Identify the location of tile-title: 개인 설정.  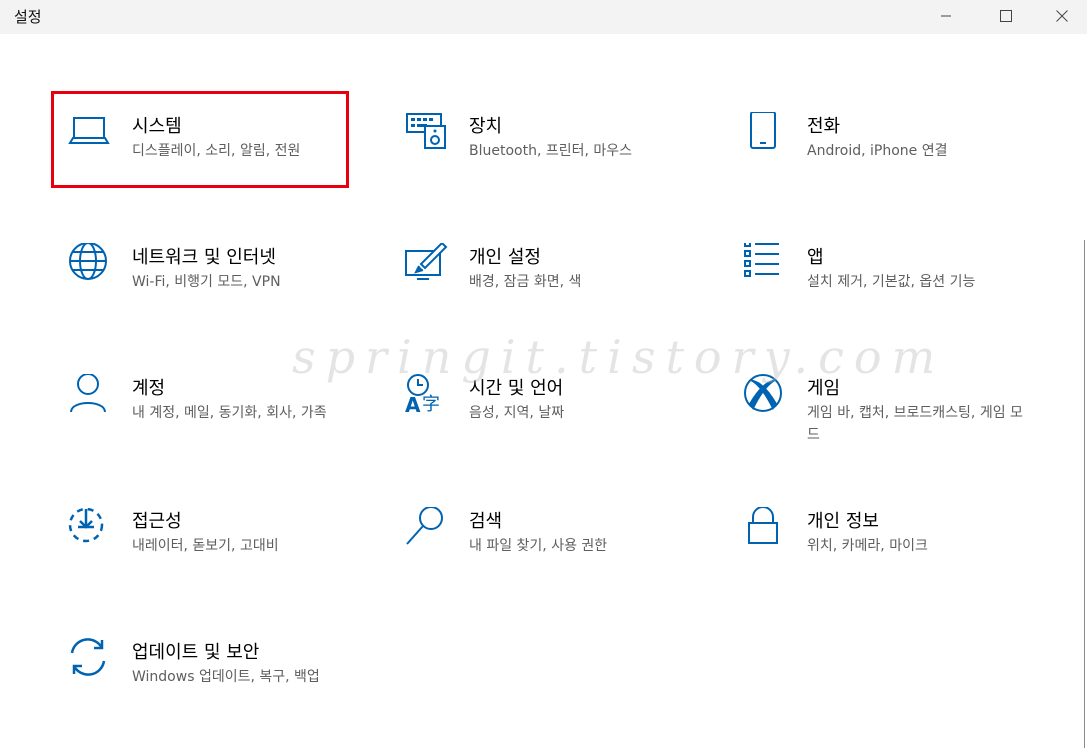
(505, 257).